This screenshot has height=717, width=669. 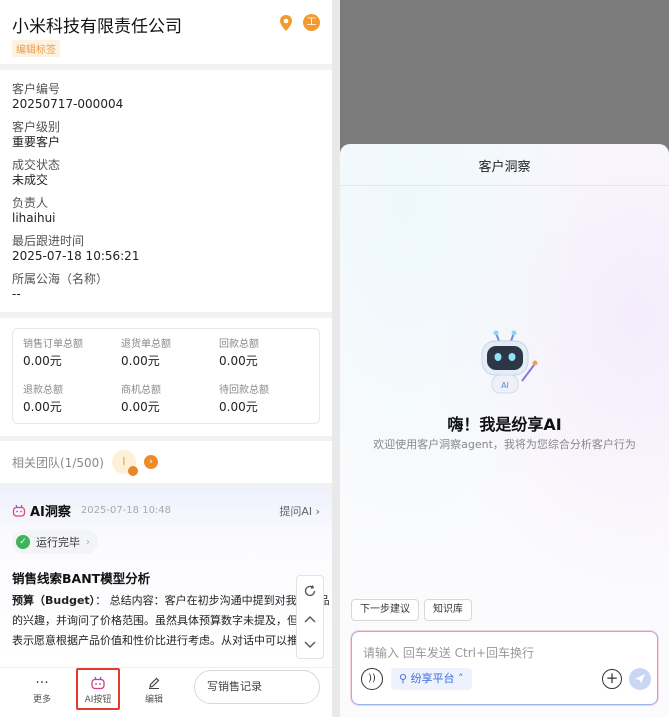 I want to click on send-icon, so click(x=640, y=679).